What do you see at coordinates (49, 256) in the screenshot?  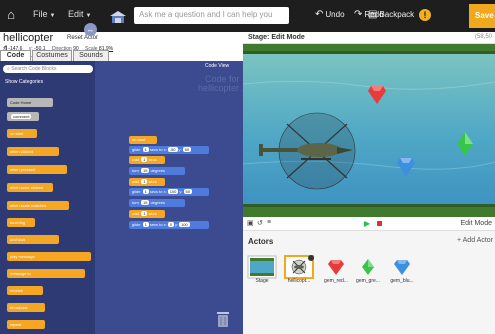 I see `palette-block-play-message: play message` at bounding box center [49, 256].